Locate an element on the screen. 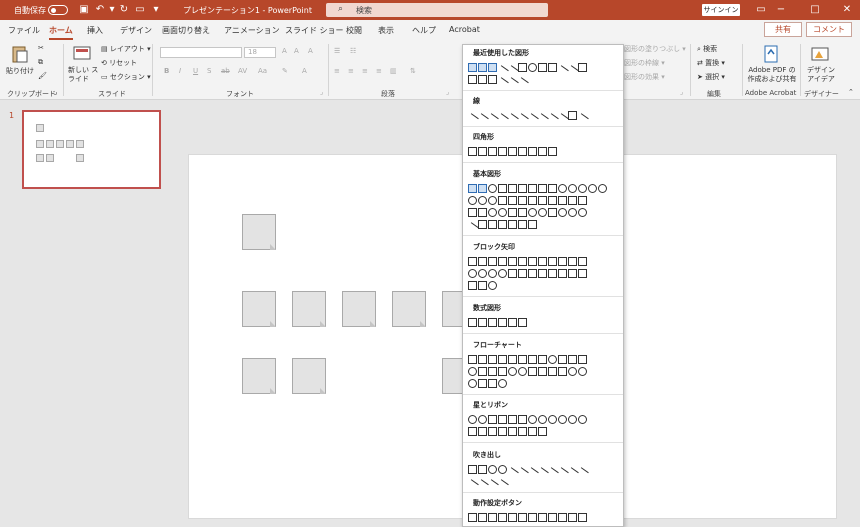 The width and height of the screenshot is (860, 527). align-left-icon: ≡ is located at coordinates (337, 71).